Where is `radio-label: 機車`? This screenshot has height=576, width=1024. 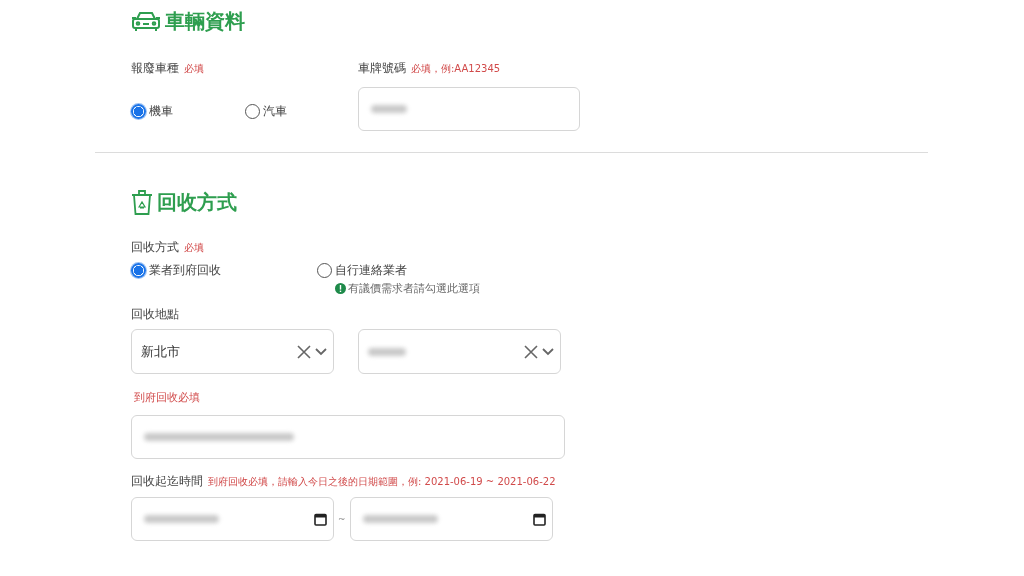
radio-label: 機車 is located at coordinates (161, 111).